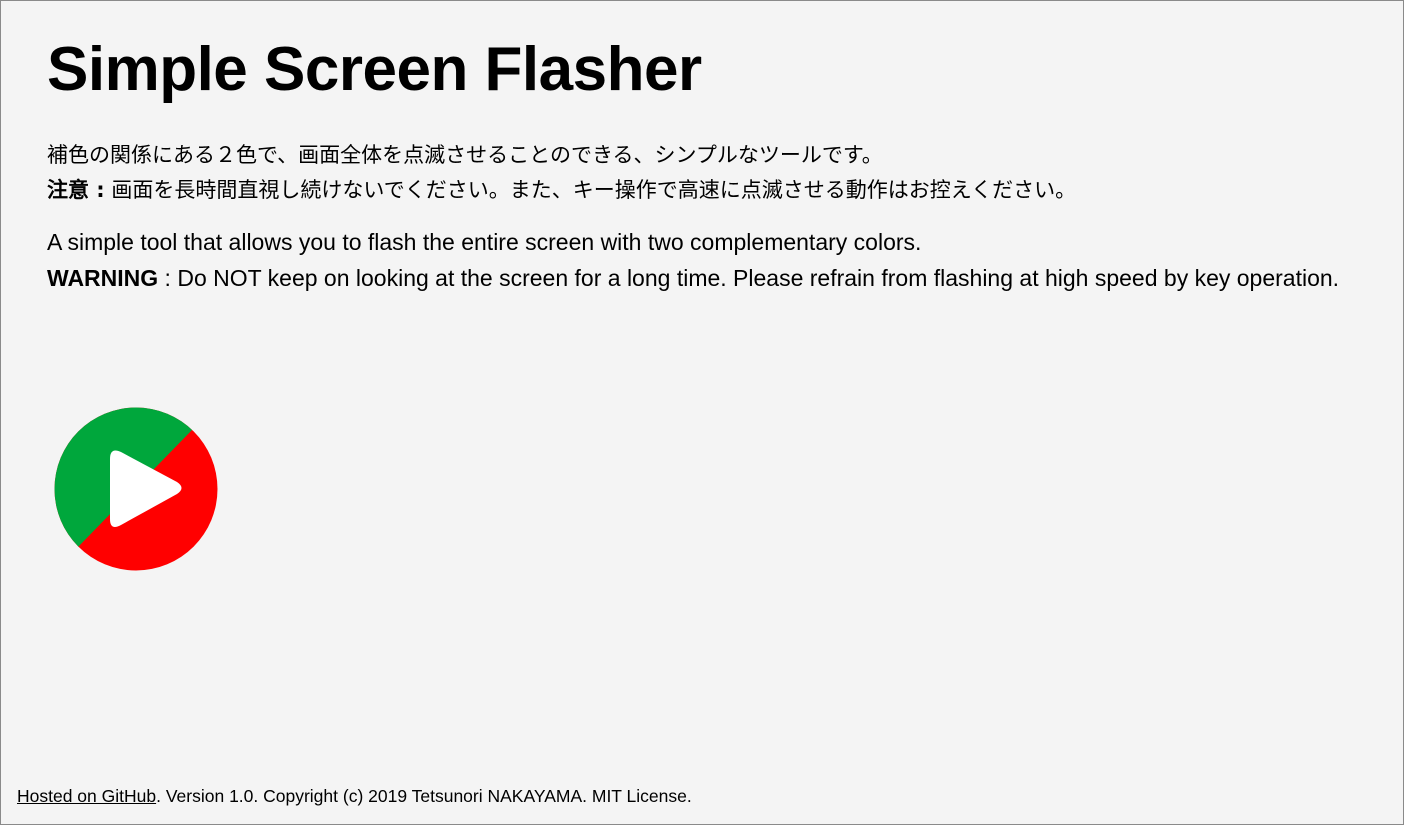  Describe the element at coordinates (76, 190) in the screenshot. I see `warning-ja-label: 注意 :` at that location.